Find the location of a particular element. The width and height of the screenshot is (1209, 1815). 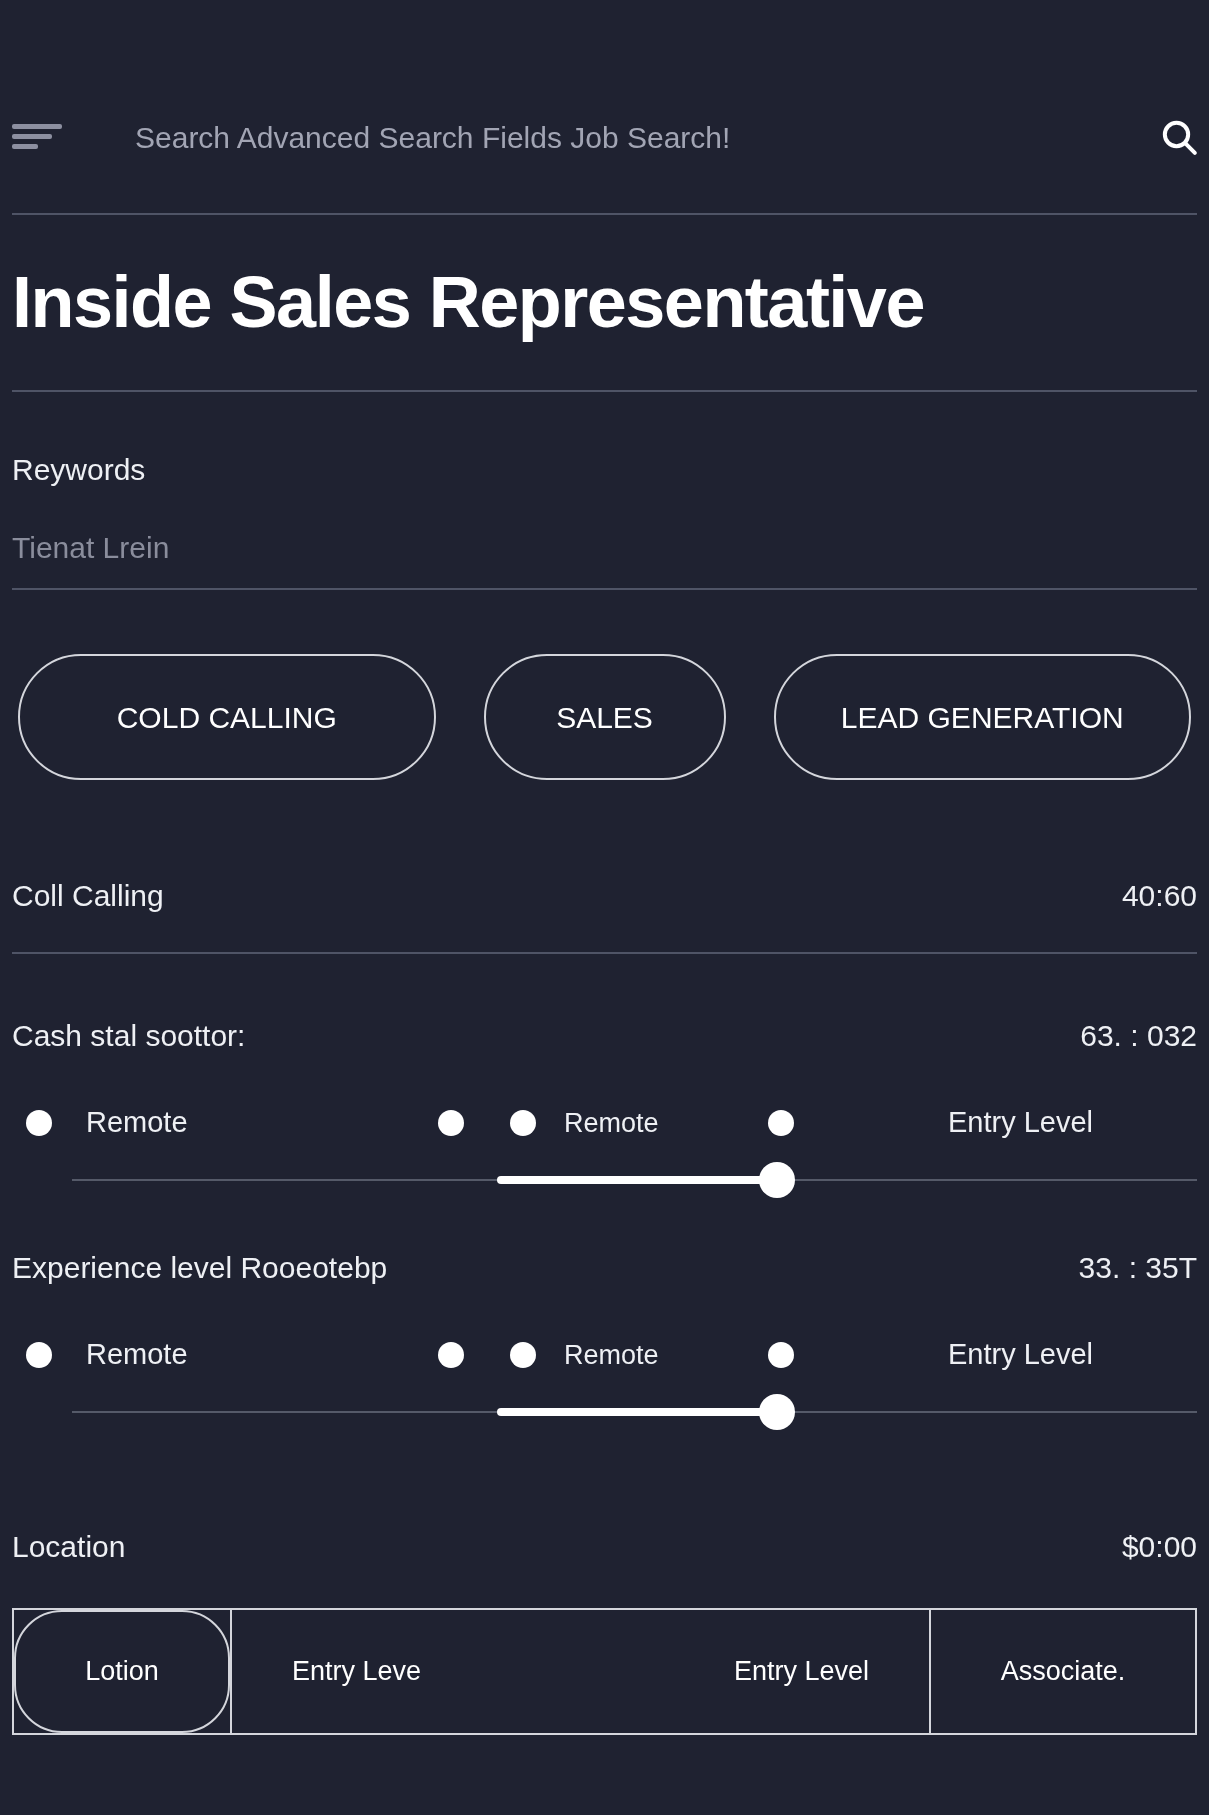

menu-icon is located at coordinates (37, 137).